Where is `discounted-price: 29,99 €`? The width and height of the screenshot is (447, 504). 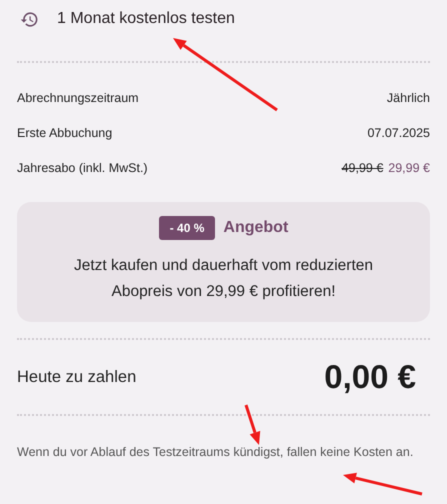
discounted-price: 29,99 € is located at coordinates (409, 168).